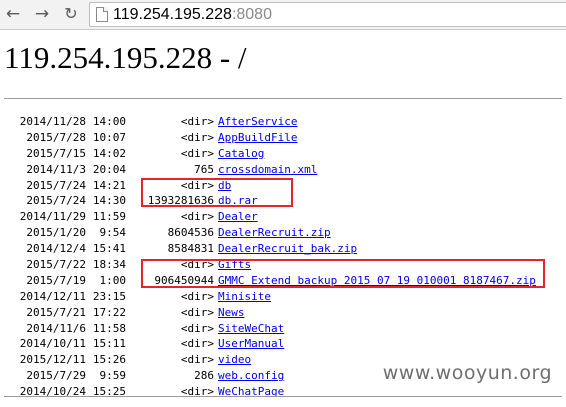 The width and height of the screenshot is (566, 407). I want to click on entry-link: db, so click(224, 186).